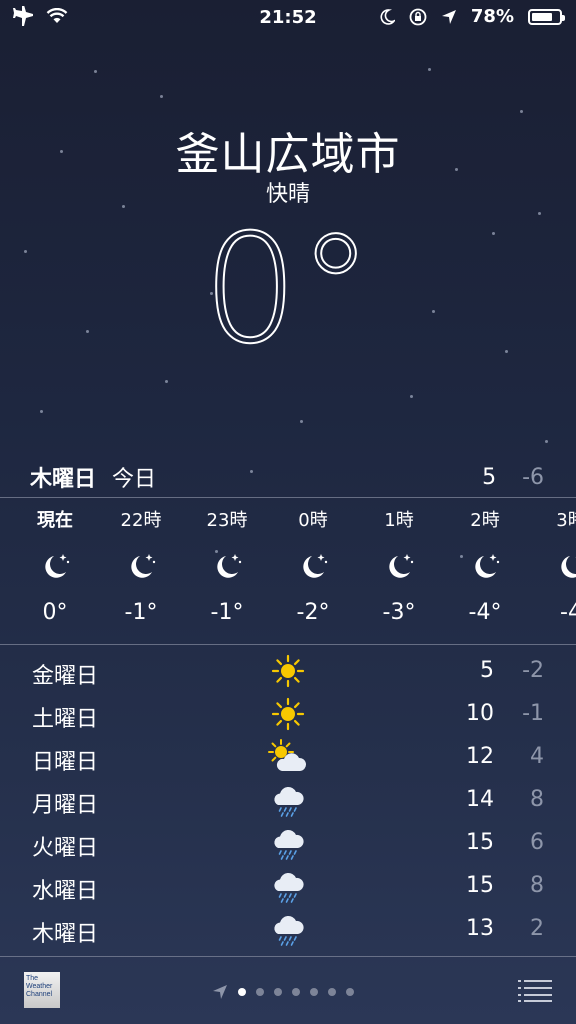 The image size is (576, 1024). What do you see at coordinates (537, 756) in the screenshot?
I see `daily-low: 4` at bounding box center [537, 756].